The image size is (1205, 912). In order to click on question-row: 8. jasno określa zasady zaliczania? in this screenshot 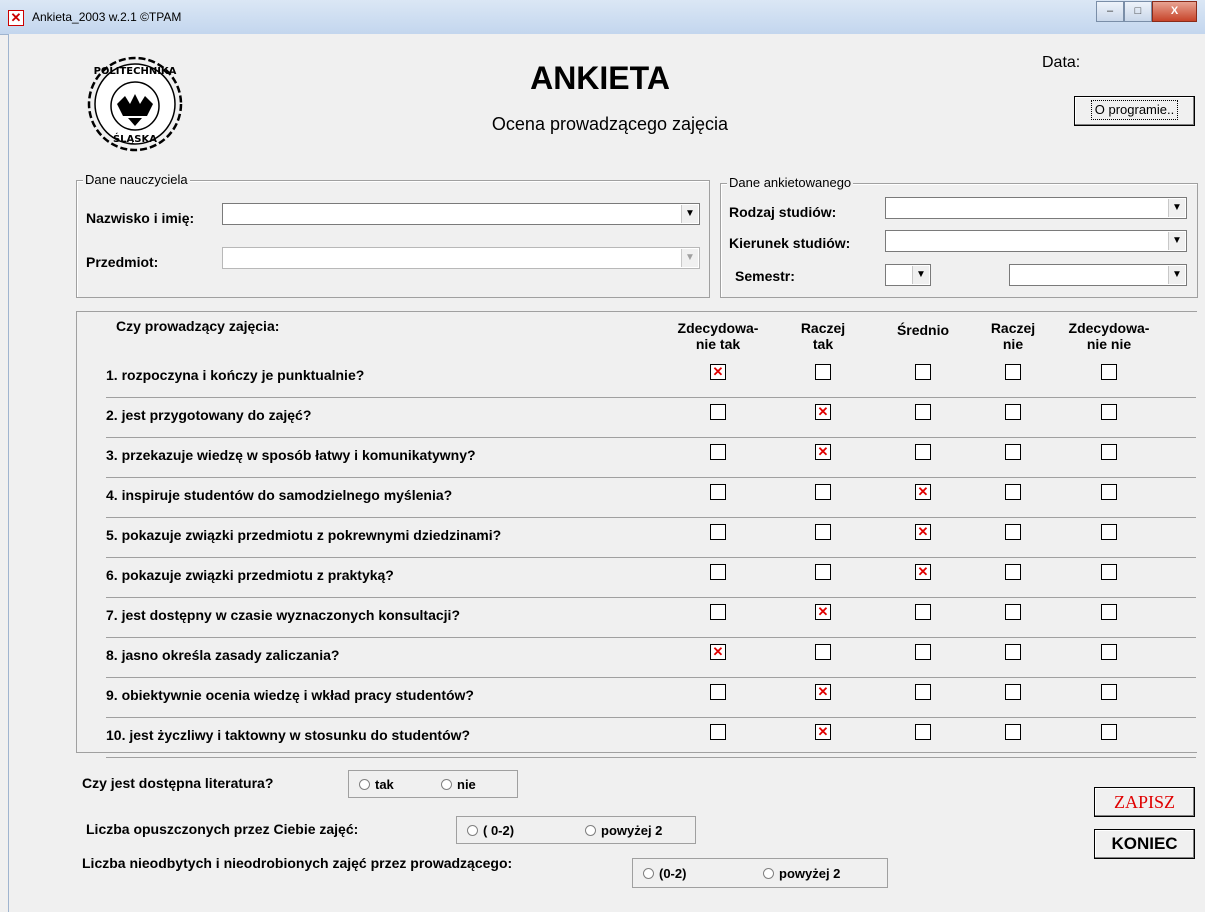, I will do `click(651, 657)`.